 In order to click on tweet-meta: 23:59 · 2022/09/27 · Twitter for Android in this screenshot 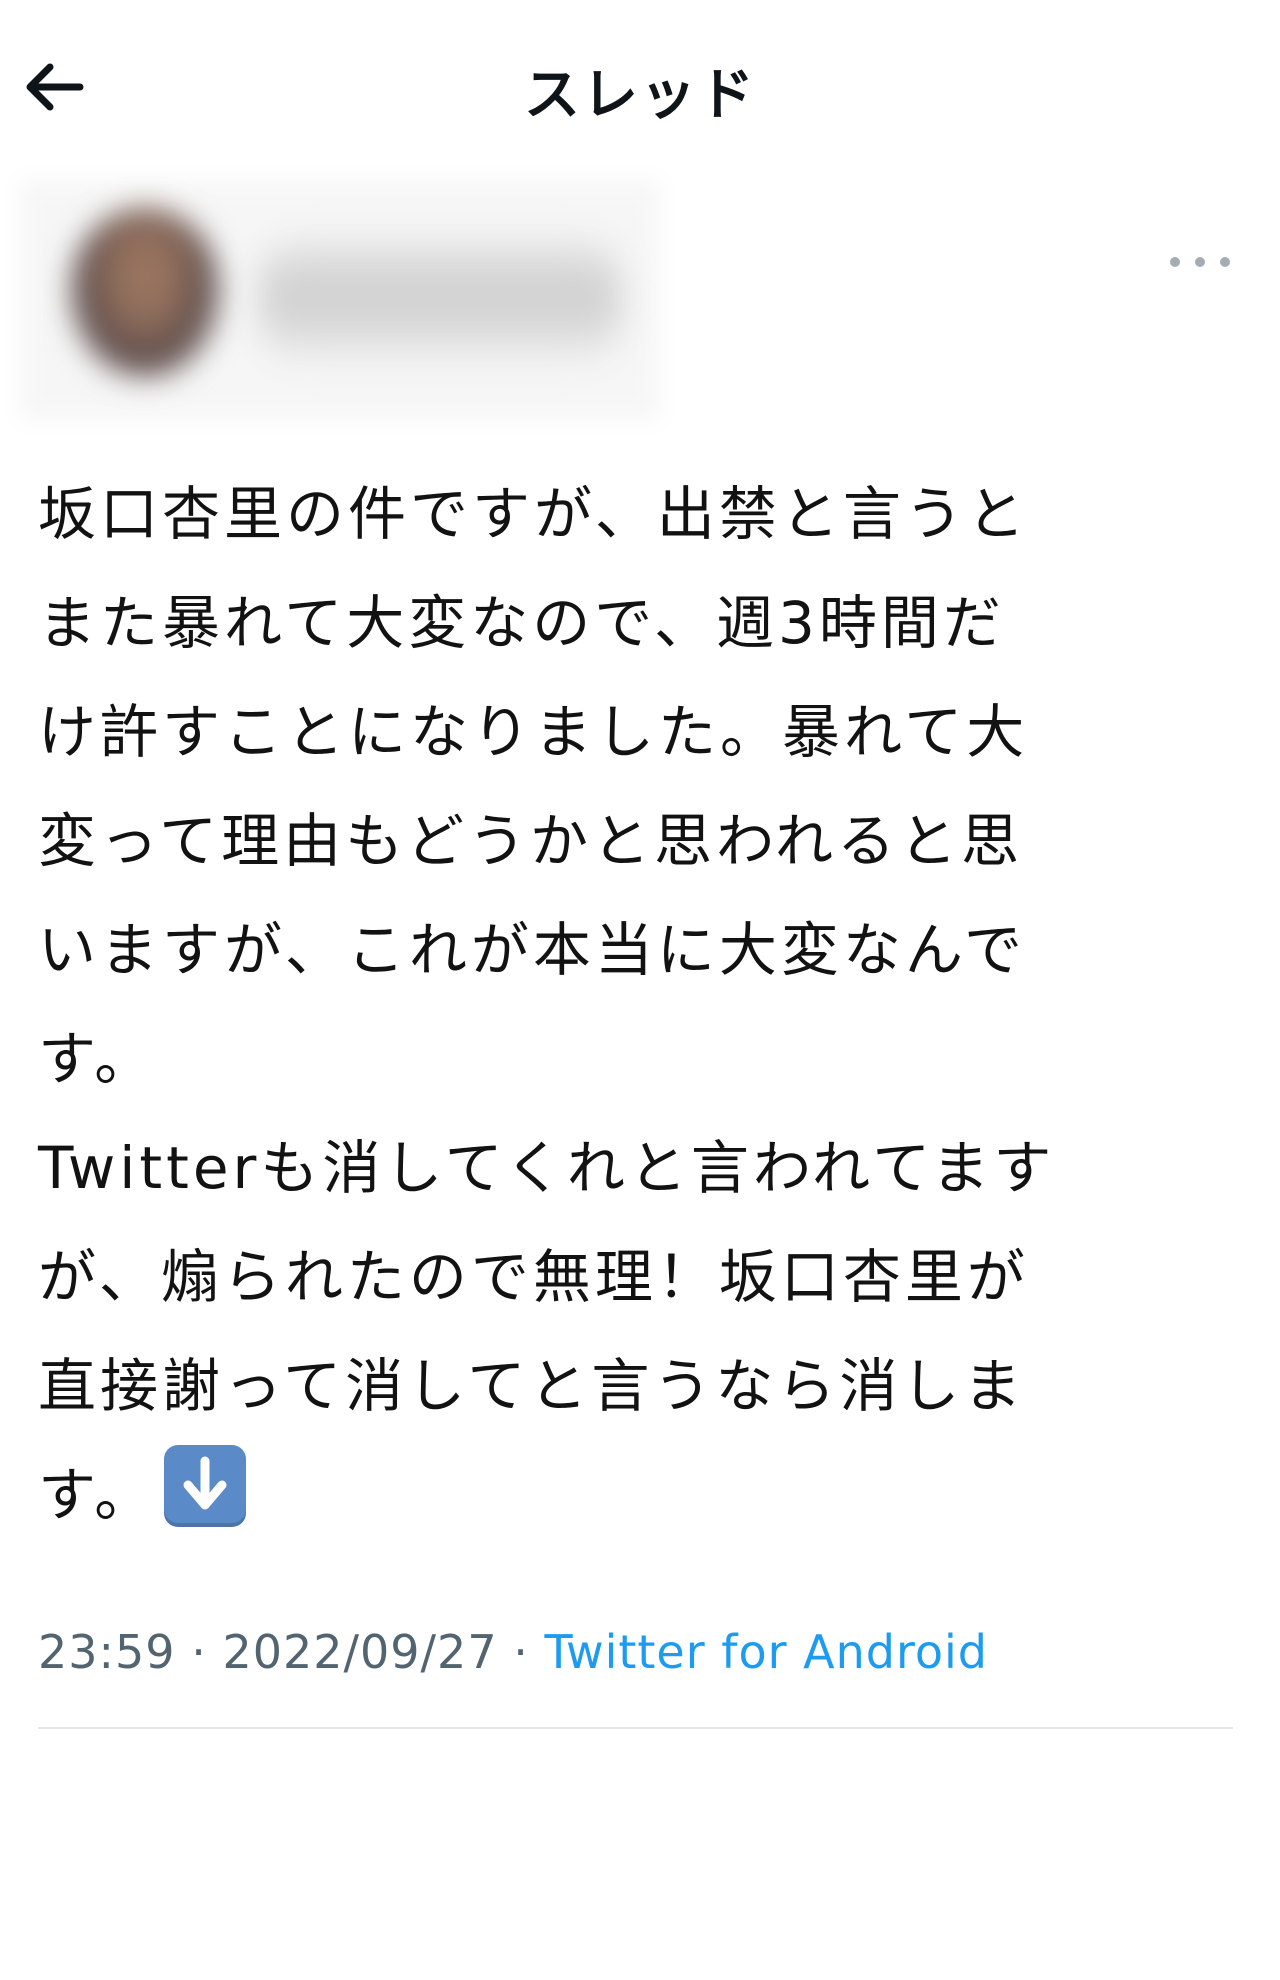, I will do `click(513, 1652)`.